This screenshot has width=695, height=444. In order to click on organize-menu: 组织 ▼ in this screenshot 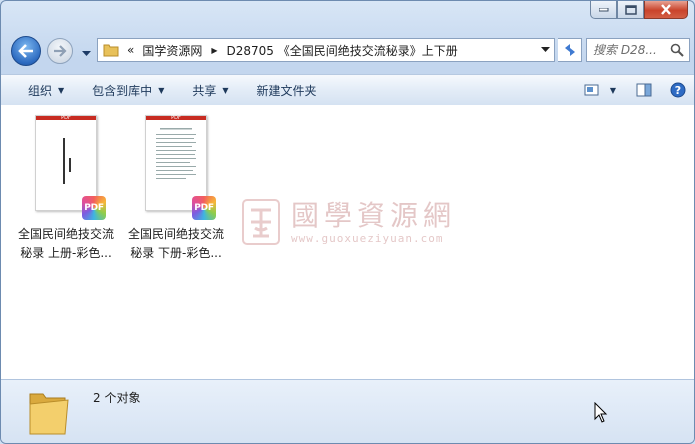, I will do `click(39, 90)`.